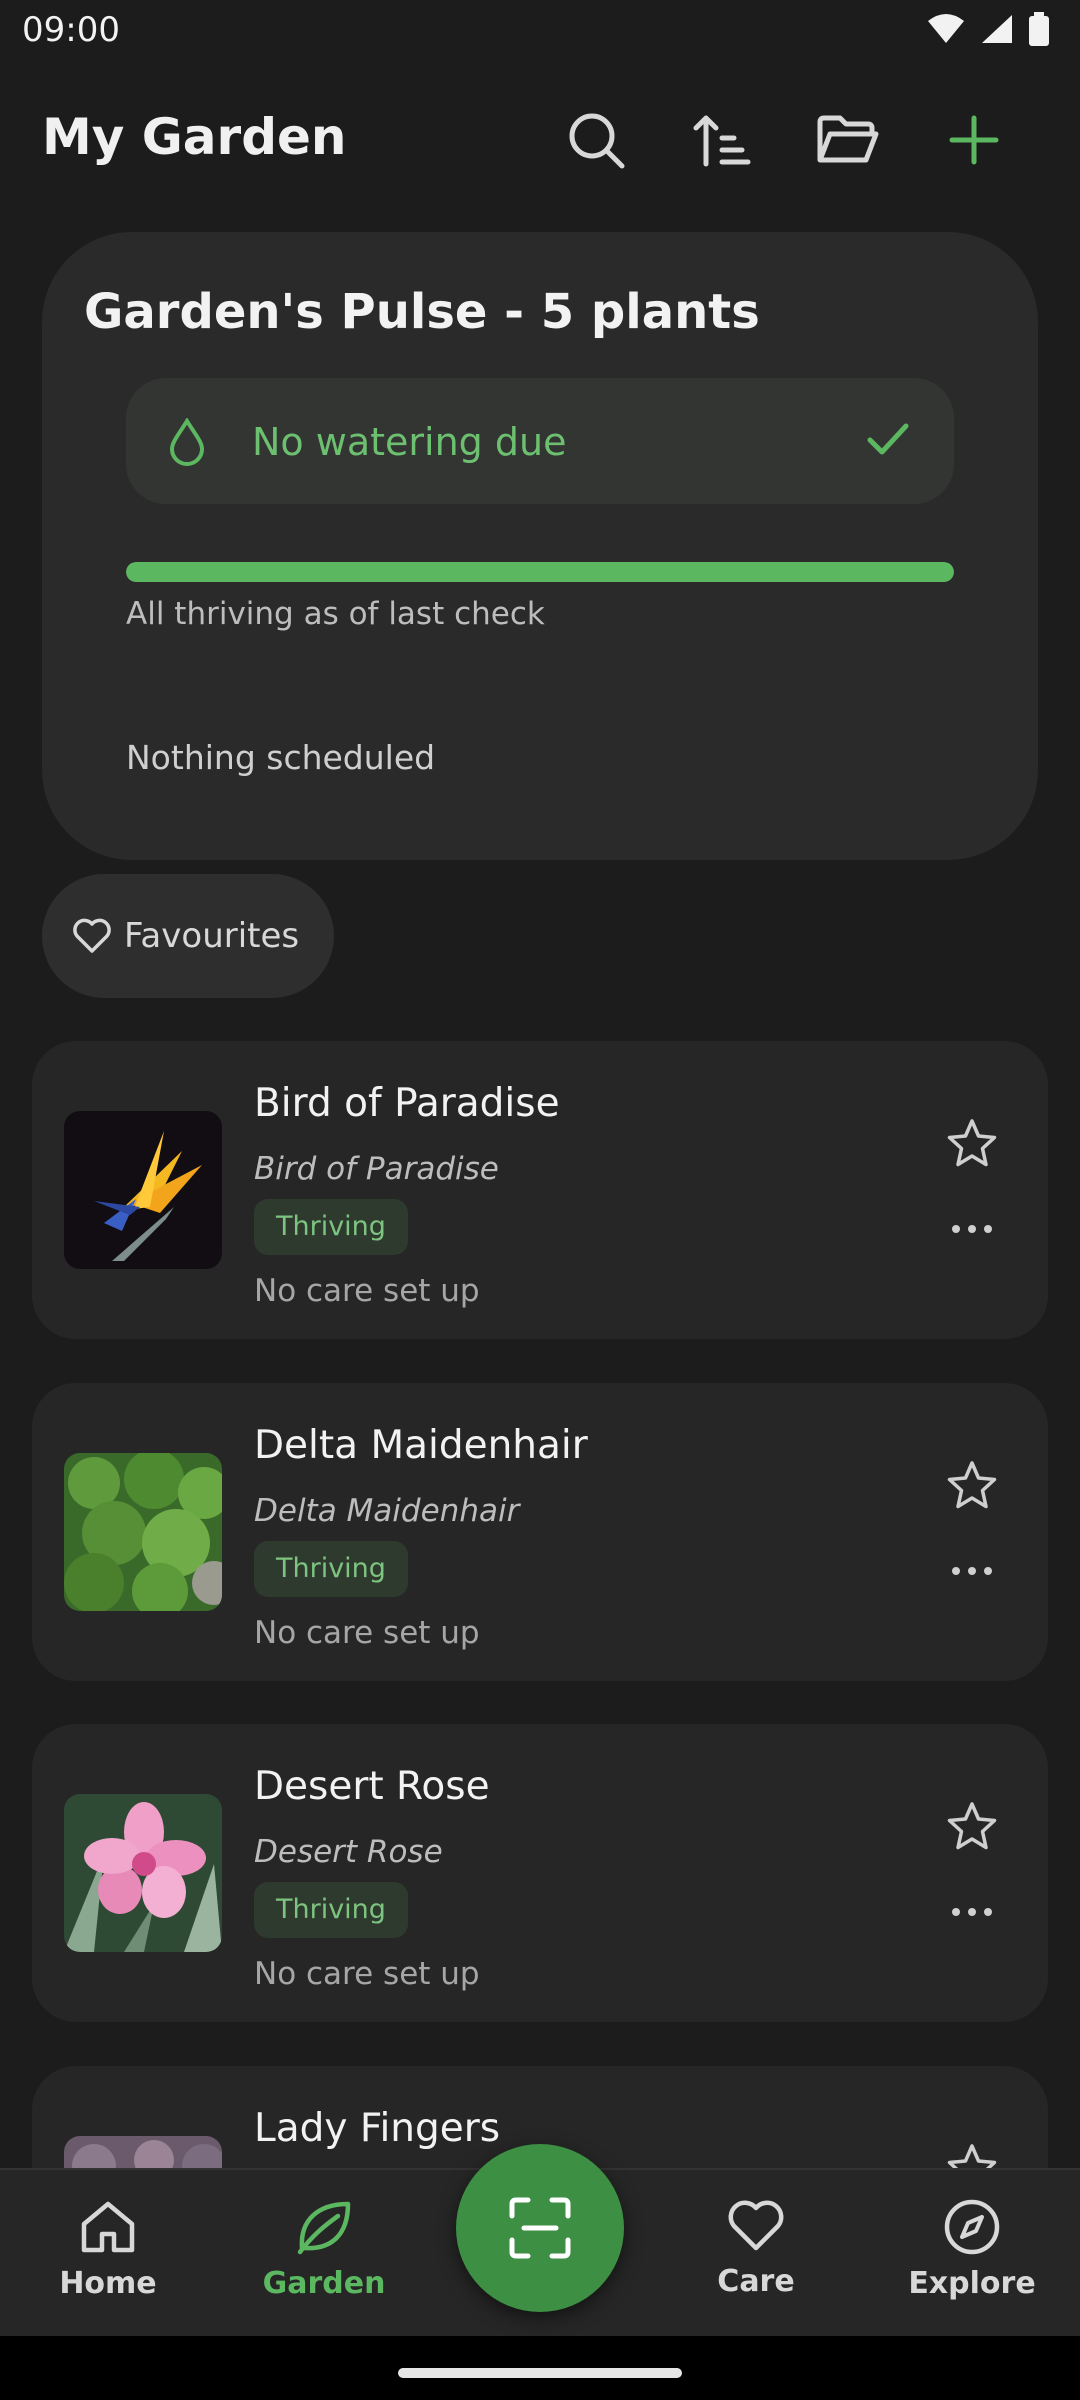 Image resolution: width=1080 pixels, height=2400 pixels. I want to click on nav-label: Explore, so click(972, 2283).